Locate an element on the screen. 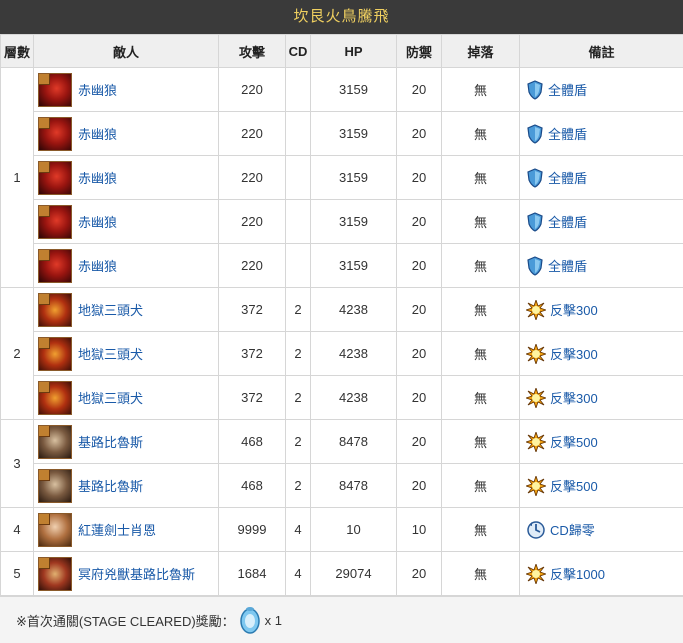 The width and height of the screenshot is (683, 643). floor-cell: 5 is located at coordinates (17, 574).